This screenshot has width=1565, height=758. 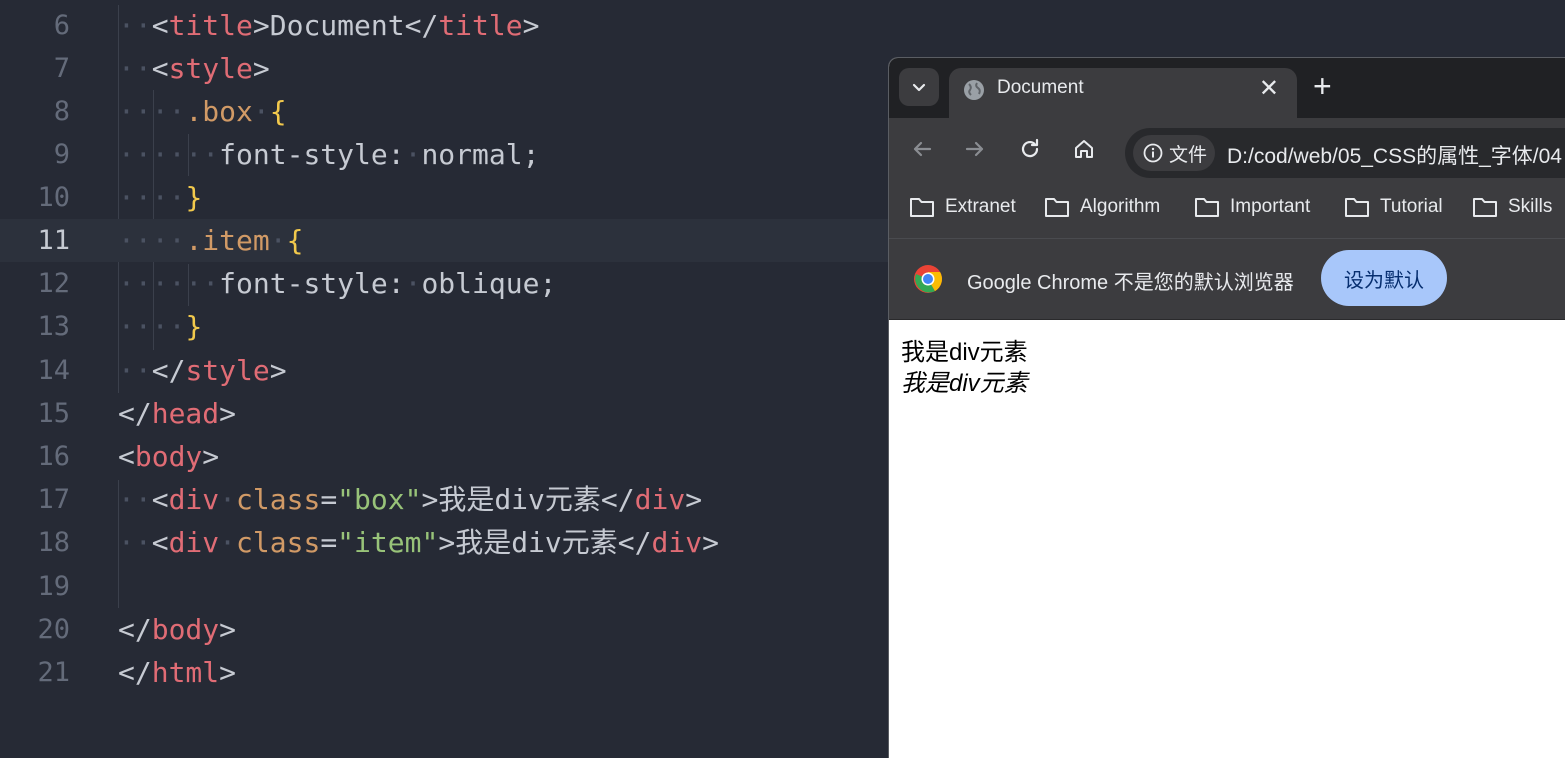 I want to click on code-text: </body>, so click(x=177, y=629).